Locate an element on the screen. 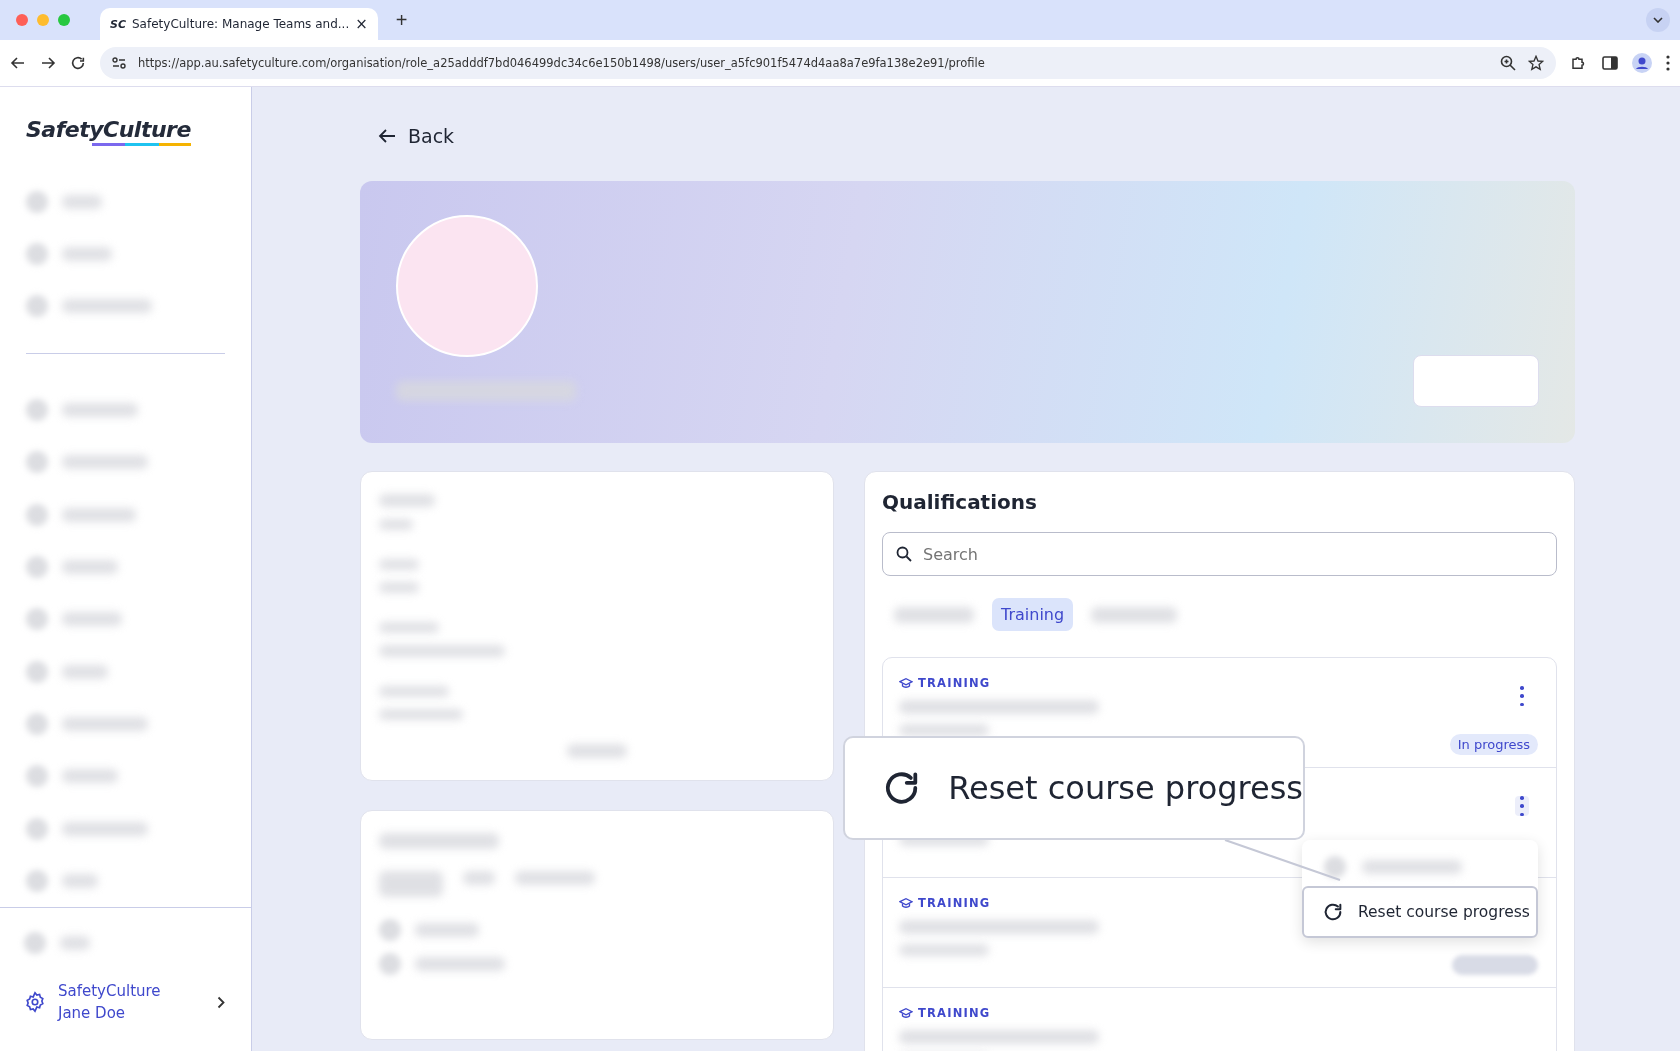 The width and height of the screenshot is (1680, 1051). back-arrow-icon is located at coordinates (18, 63).